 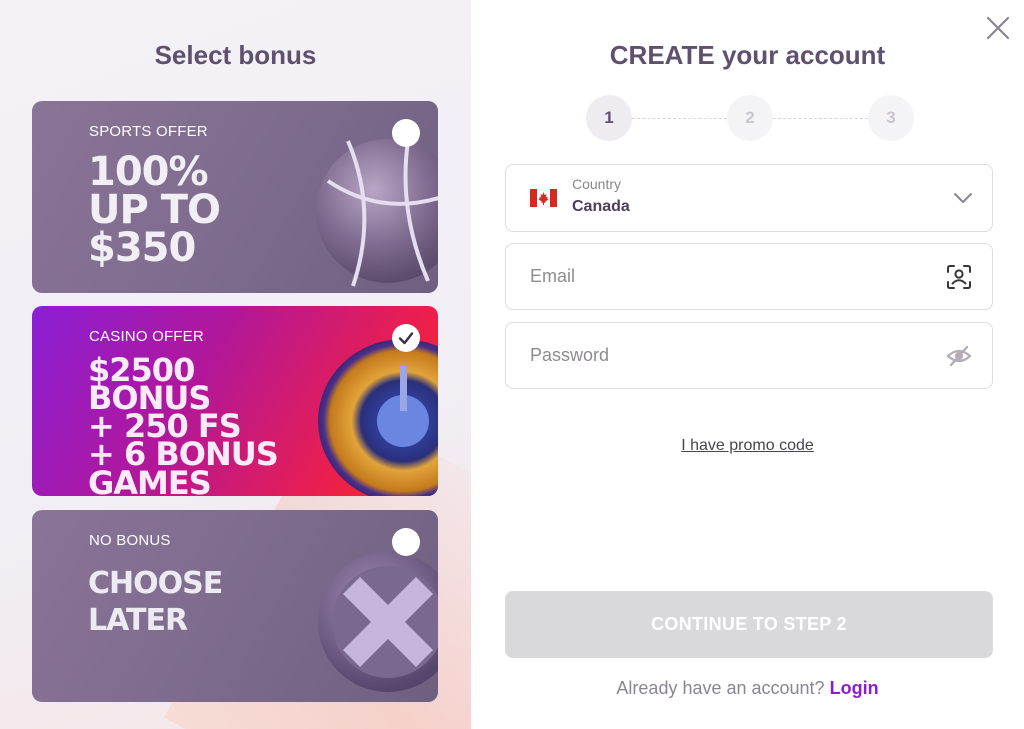 I want to click on chevron-down-icon, so click(x=963, y=198).